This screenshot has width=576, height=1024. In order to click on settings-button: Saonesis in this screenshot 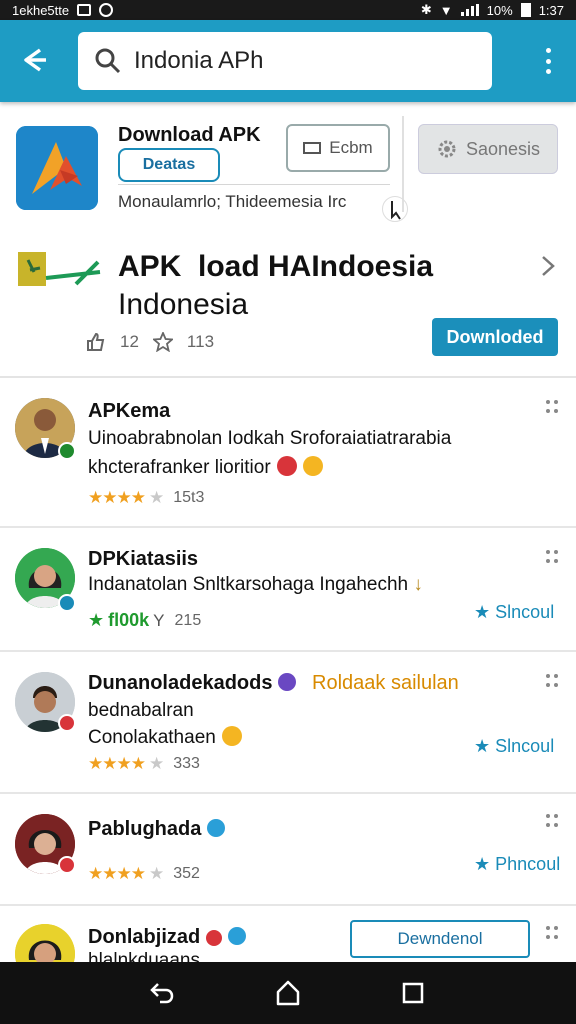, I will do `click(488, 149)`.